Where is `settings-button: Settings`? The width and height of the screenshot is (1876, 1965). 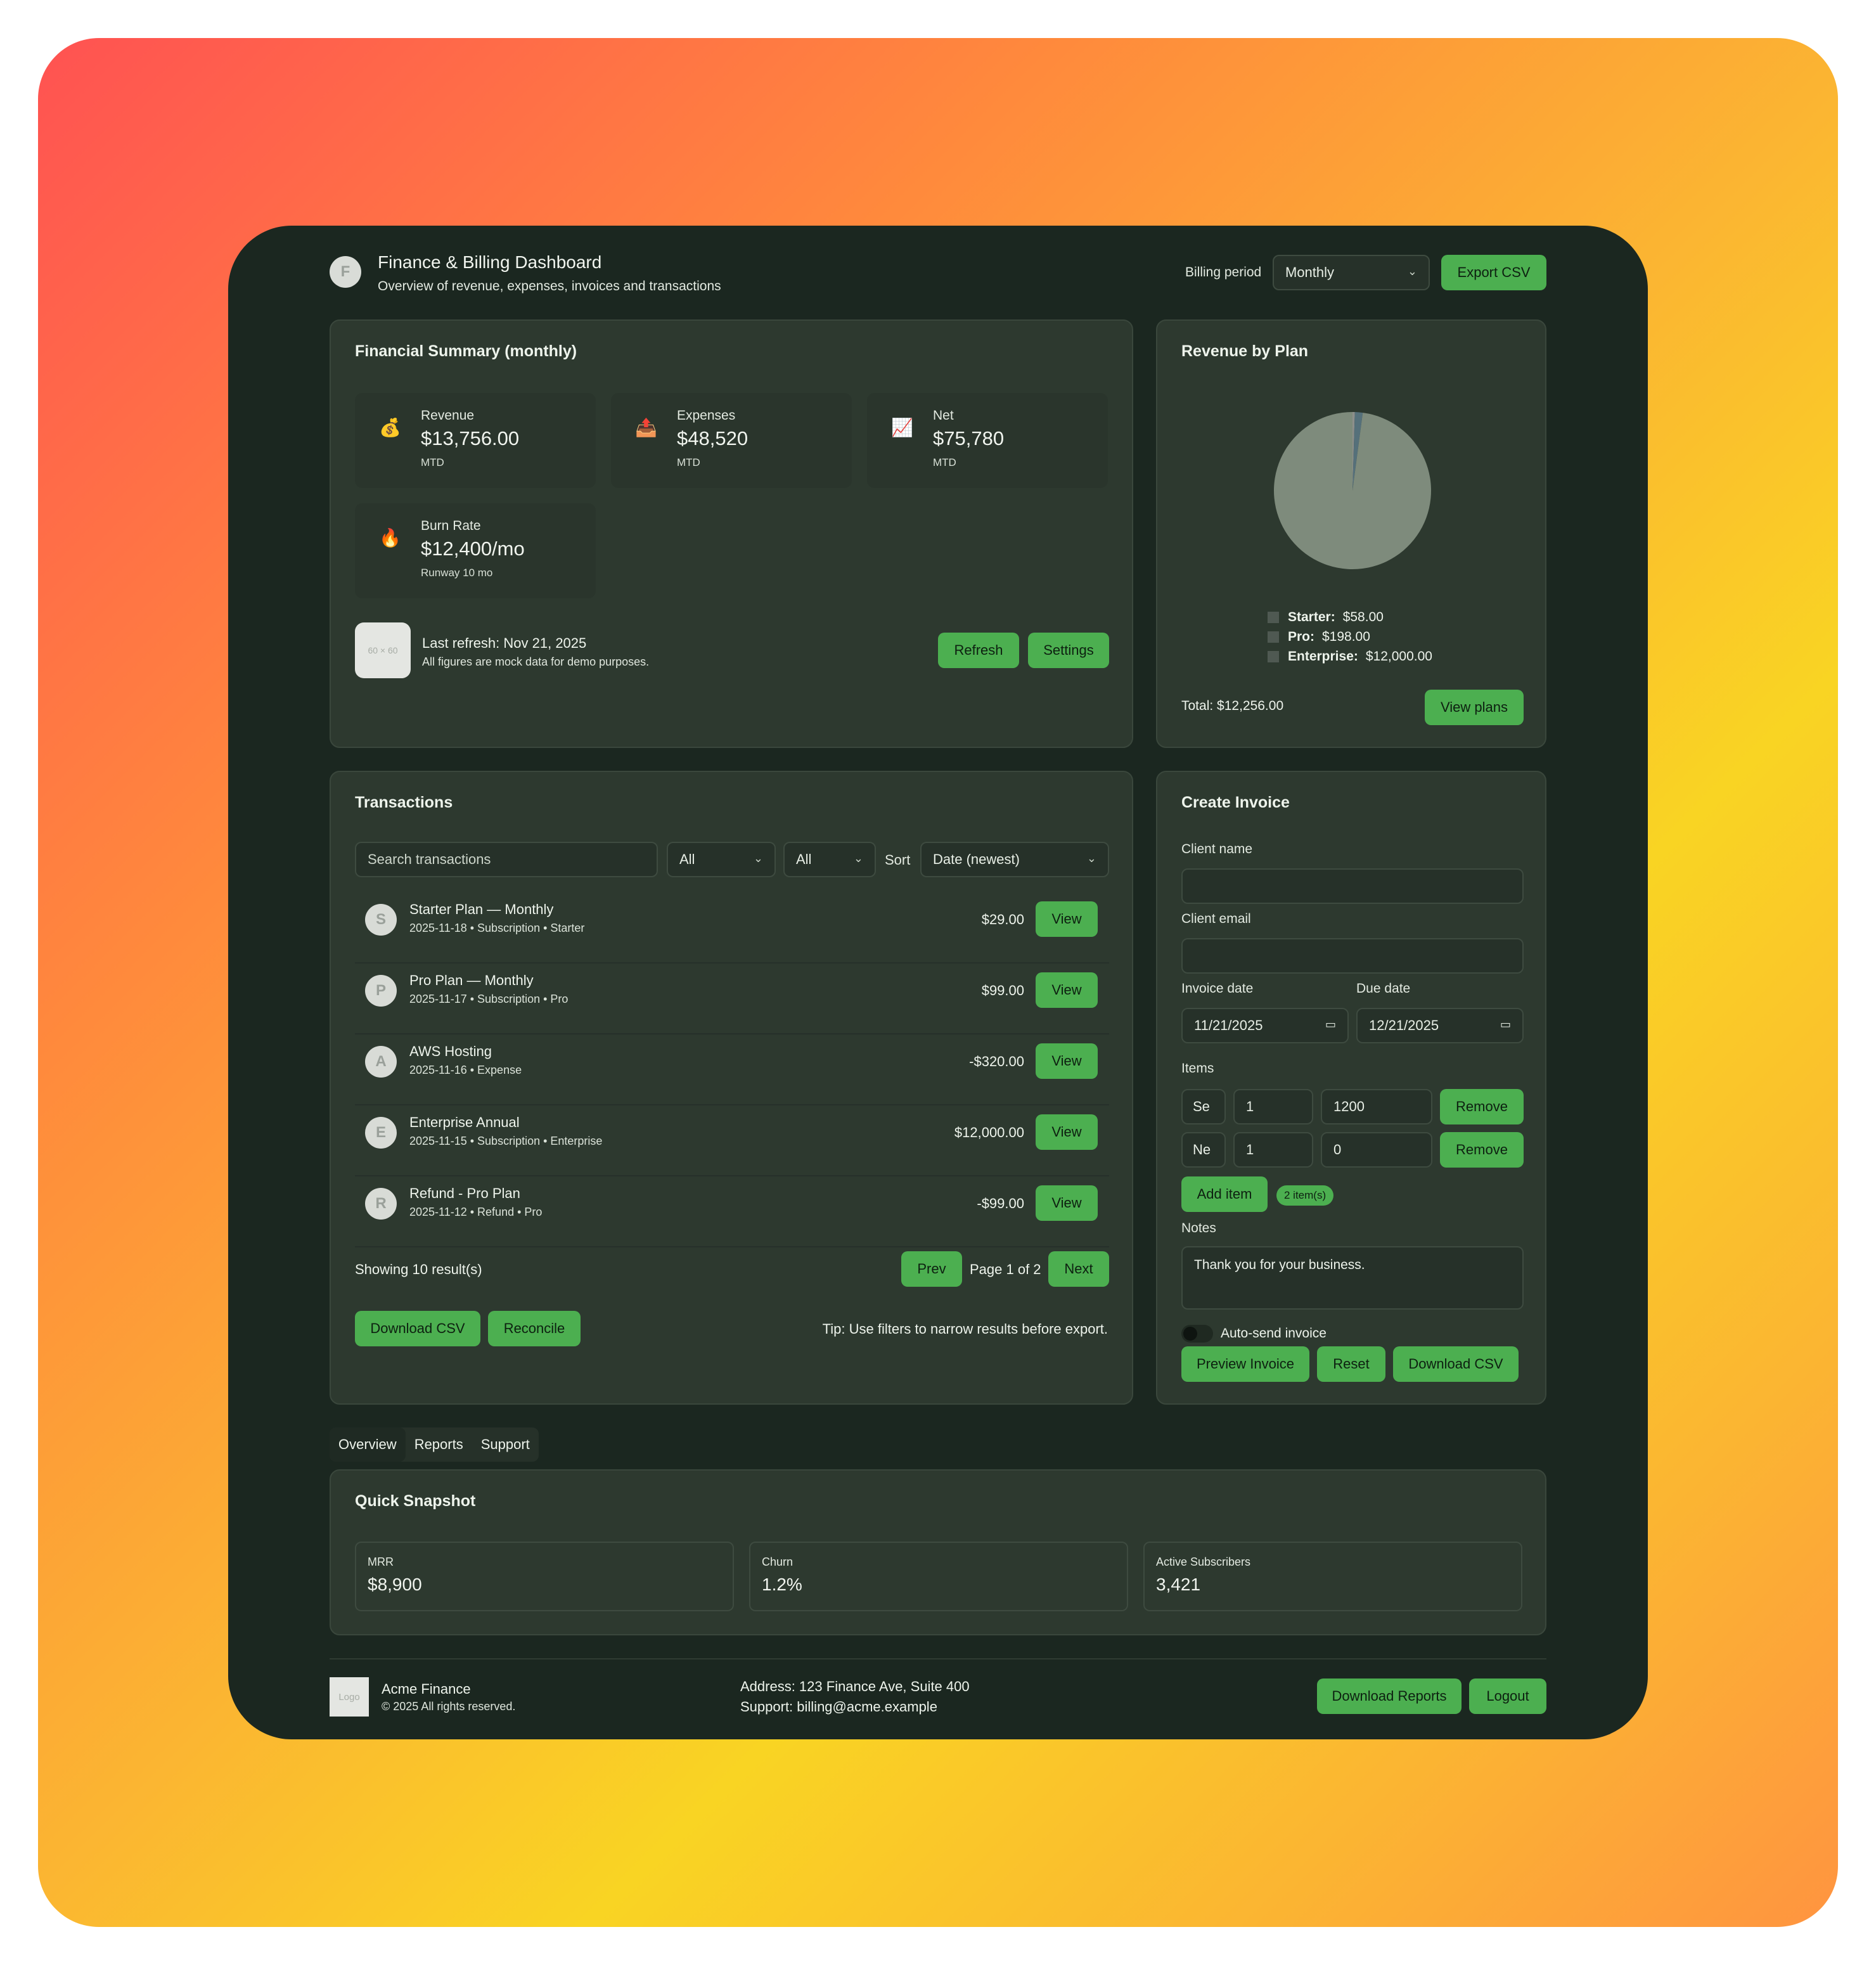
settings-button: Settings is located at coordinates (1068, 650).